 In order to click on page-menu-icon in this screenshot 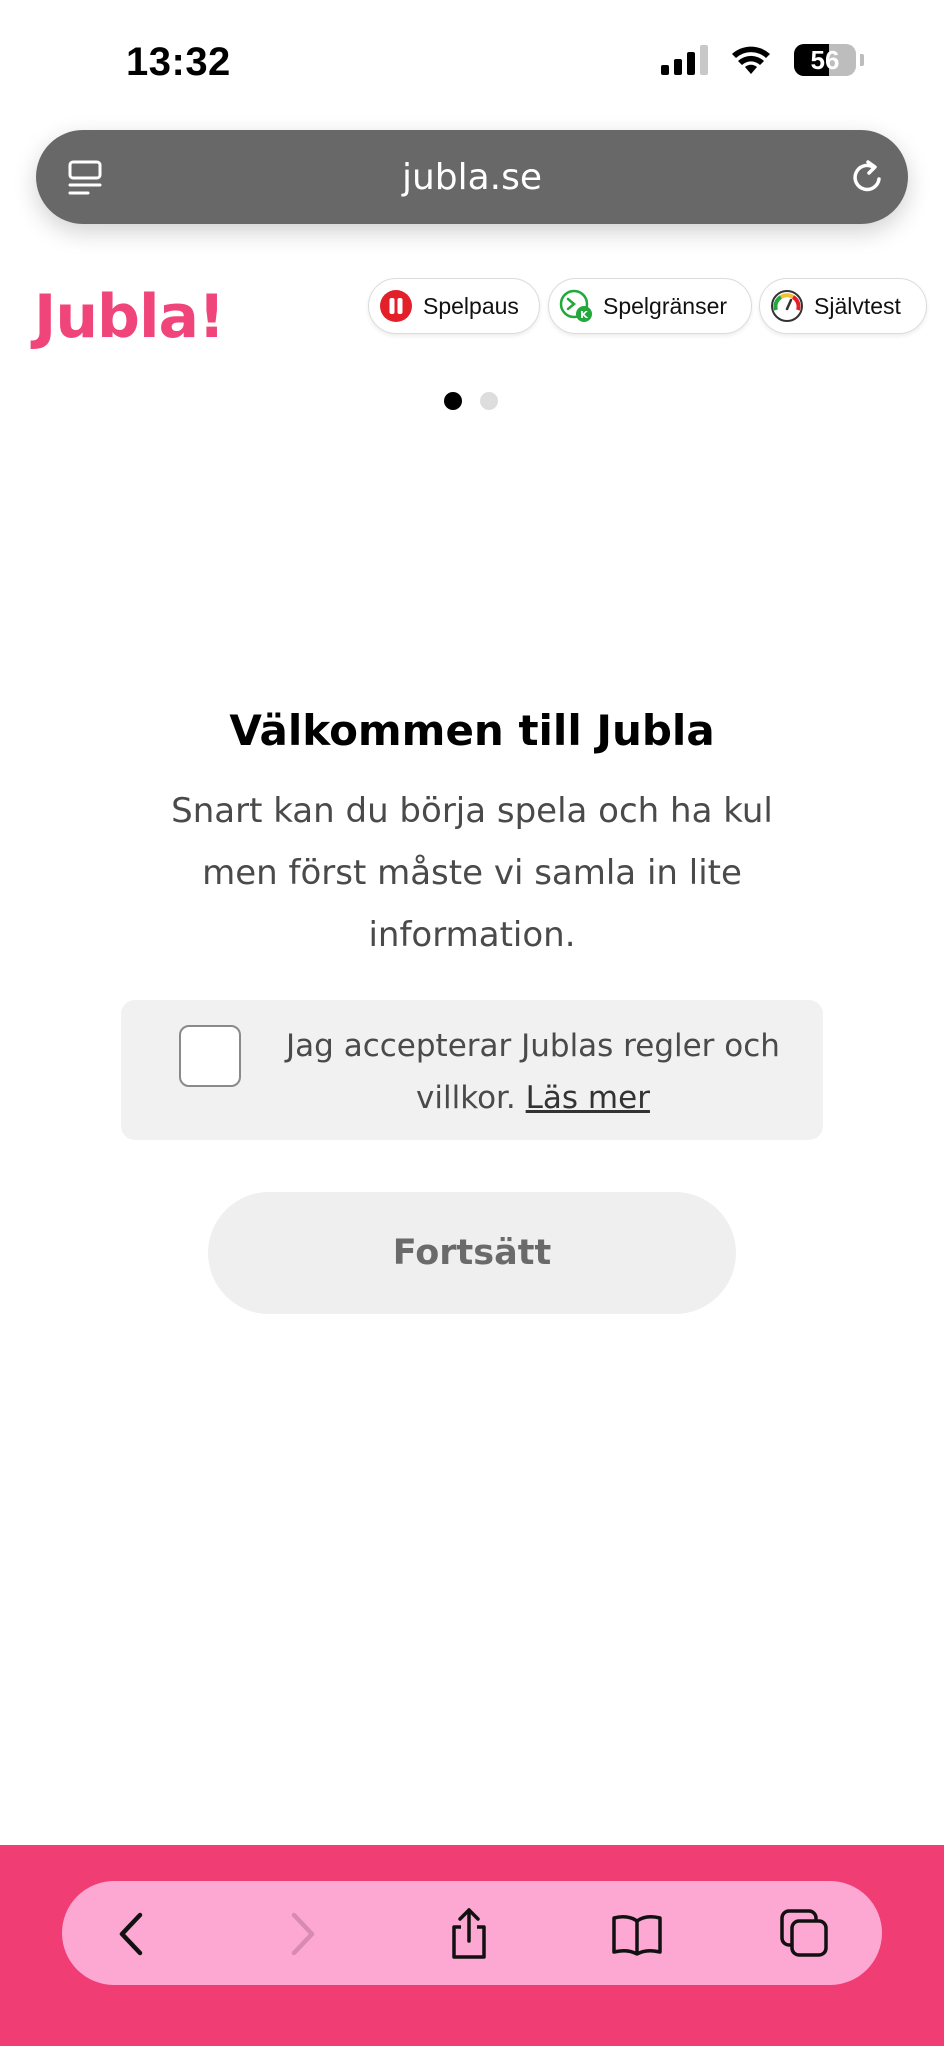, I will do `click(86, 178)`.